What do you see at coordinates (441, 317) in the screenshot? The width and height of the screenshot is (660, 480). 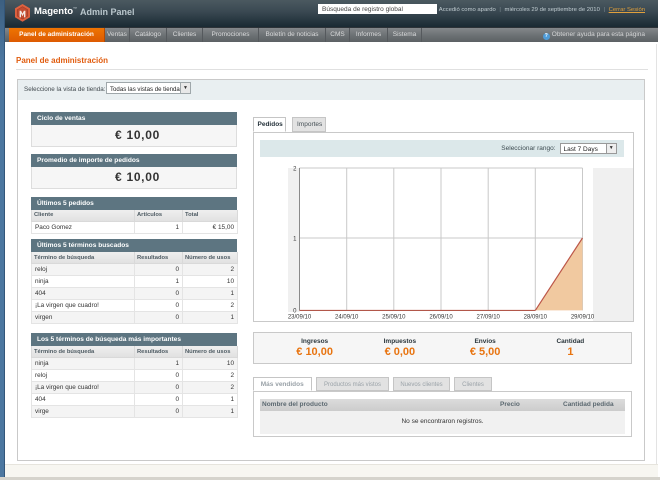 I see `svg-text: 26/09/10` at bounding box center [441, 317].